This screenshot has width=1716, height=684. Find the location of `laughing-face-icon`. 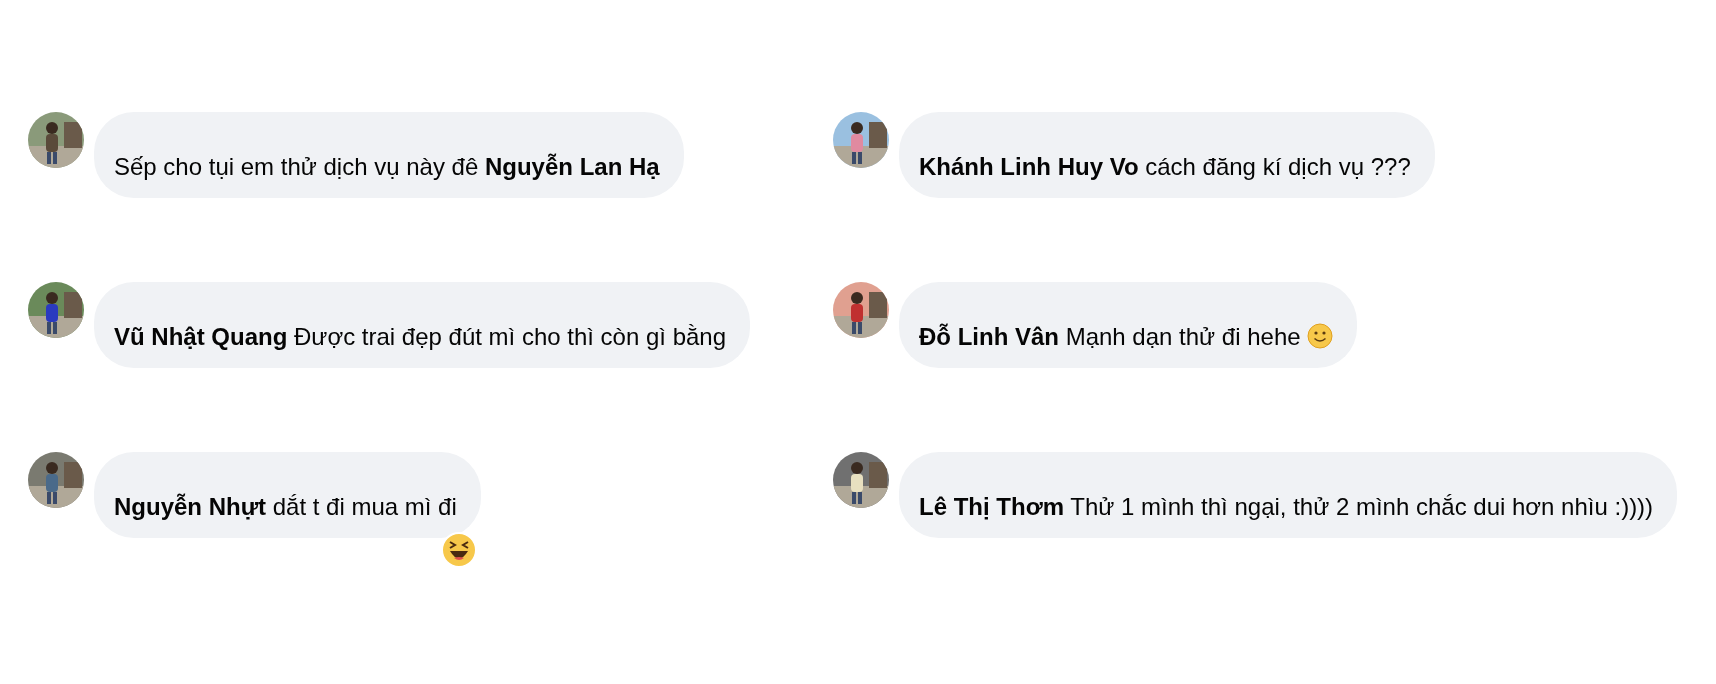

laughing-face-icon is located at coordinates (458, 550).